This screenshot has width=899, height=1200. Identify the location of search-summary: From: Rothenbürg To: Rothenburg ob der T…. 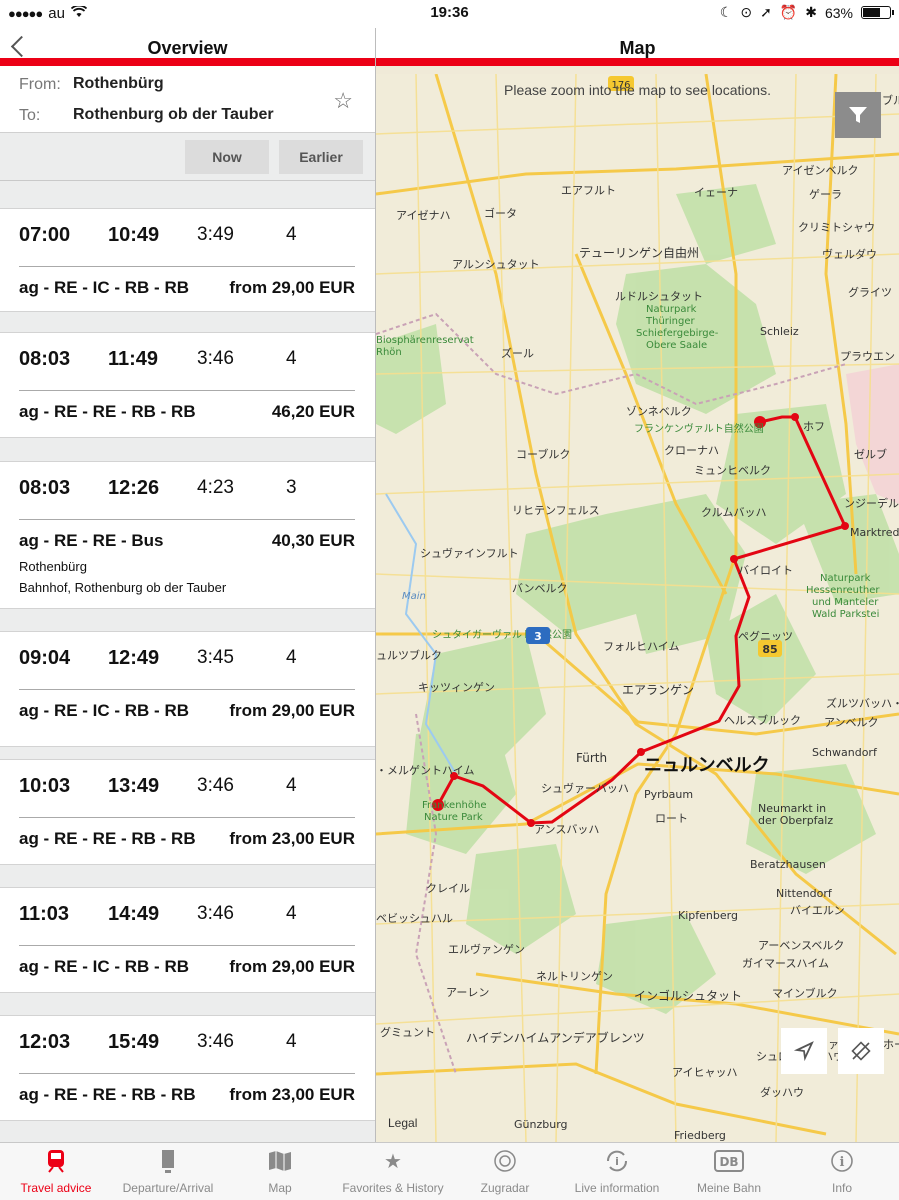
(187, 99).